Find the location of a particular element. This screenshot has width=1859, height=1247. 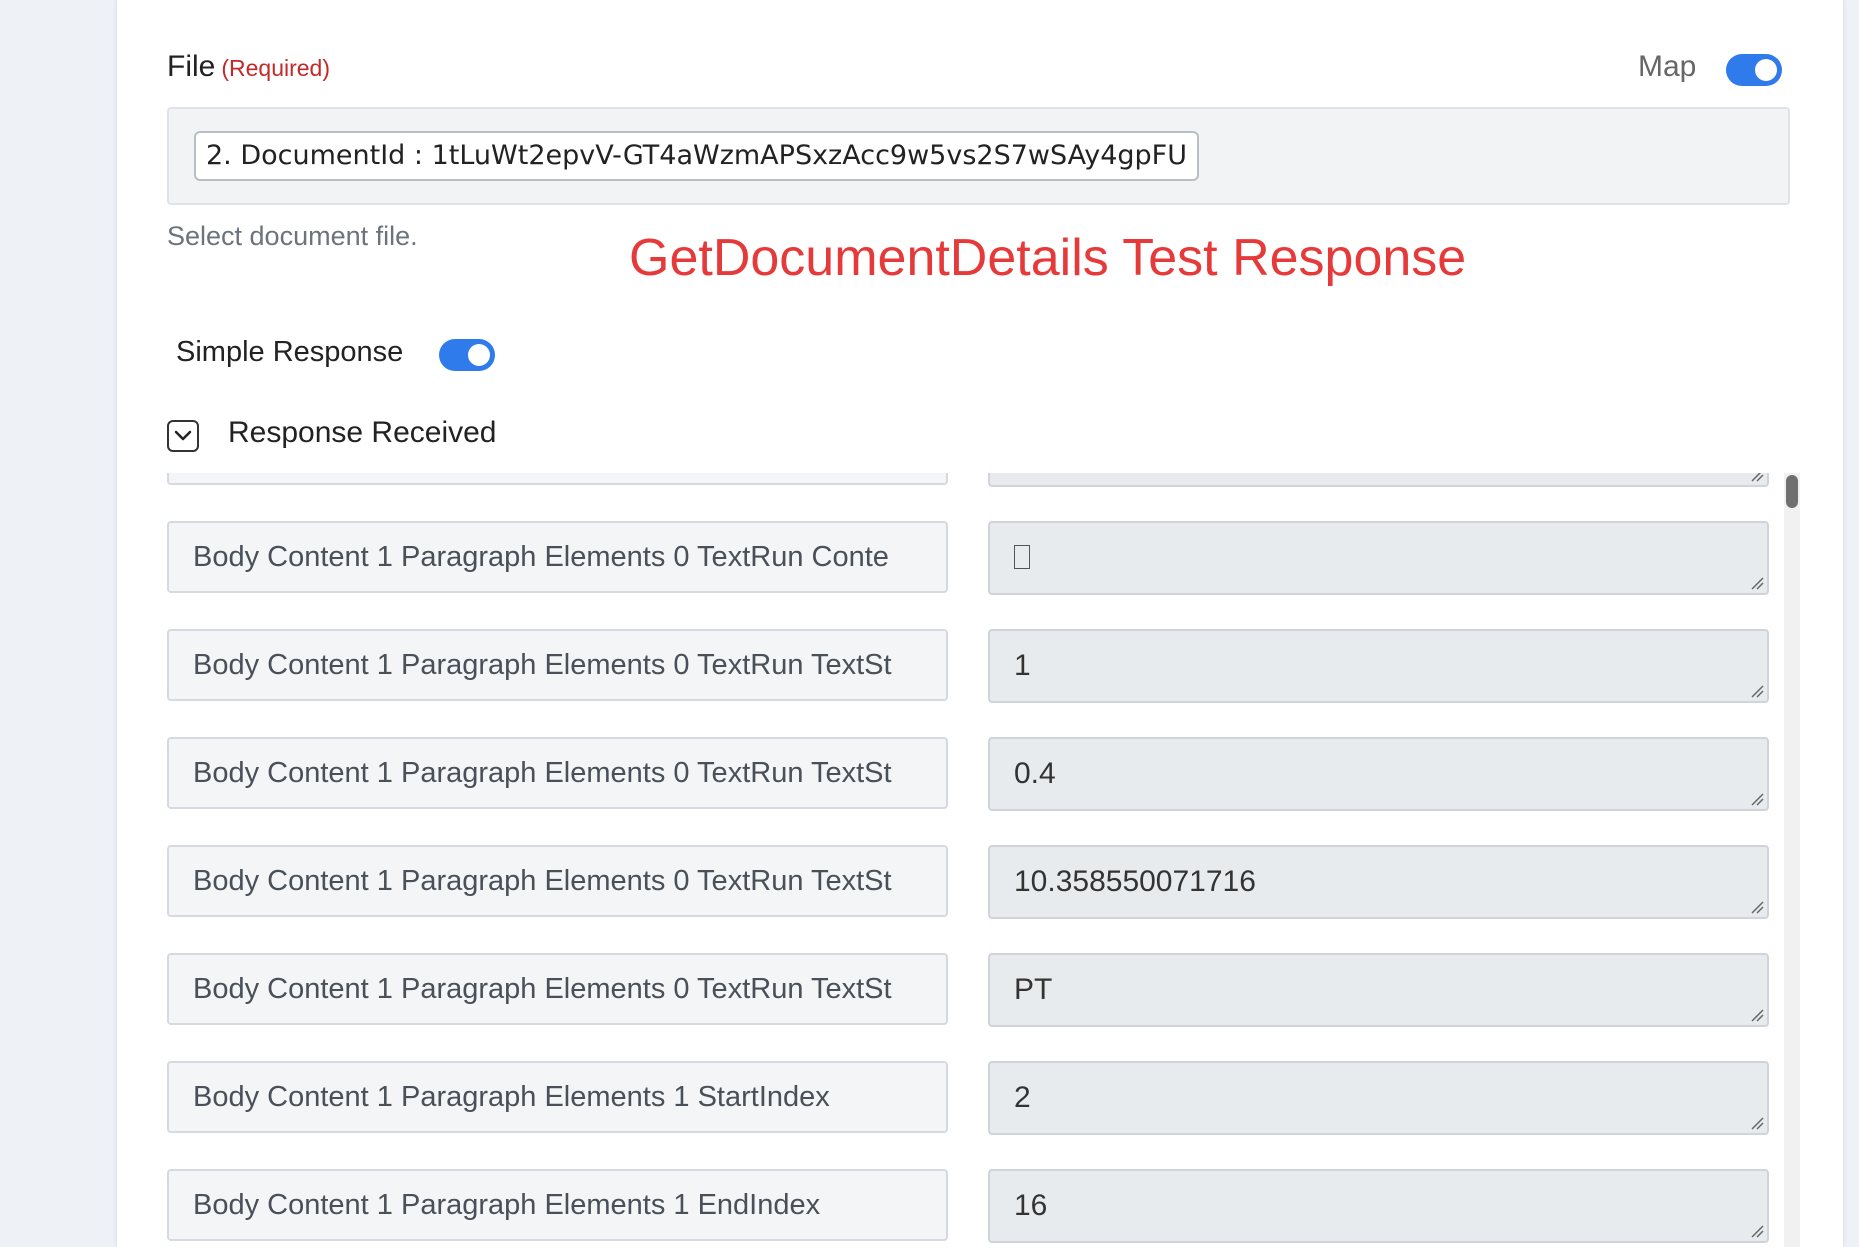

response-value-text: 1 is located at coordinates (1022, 665).